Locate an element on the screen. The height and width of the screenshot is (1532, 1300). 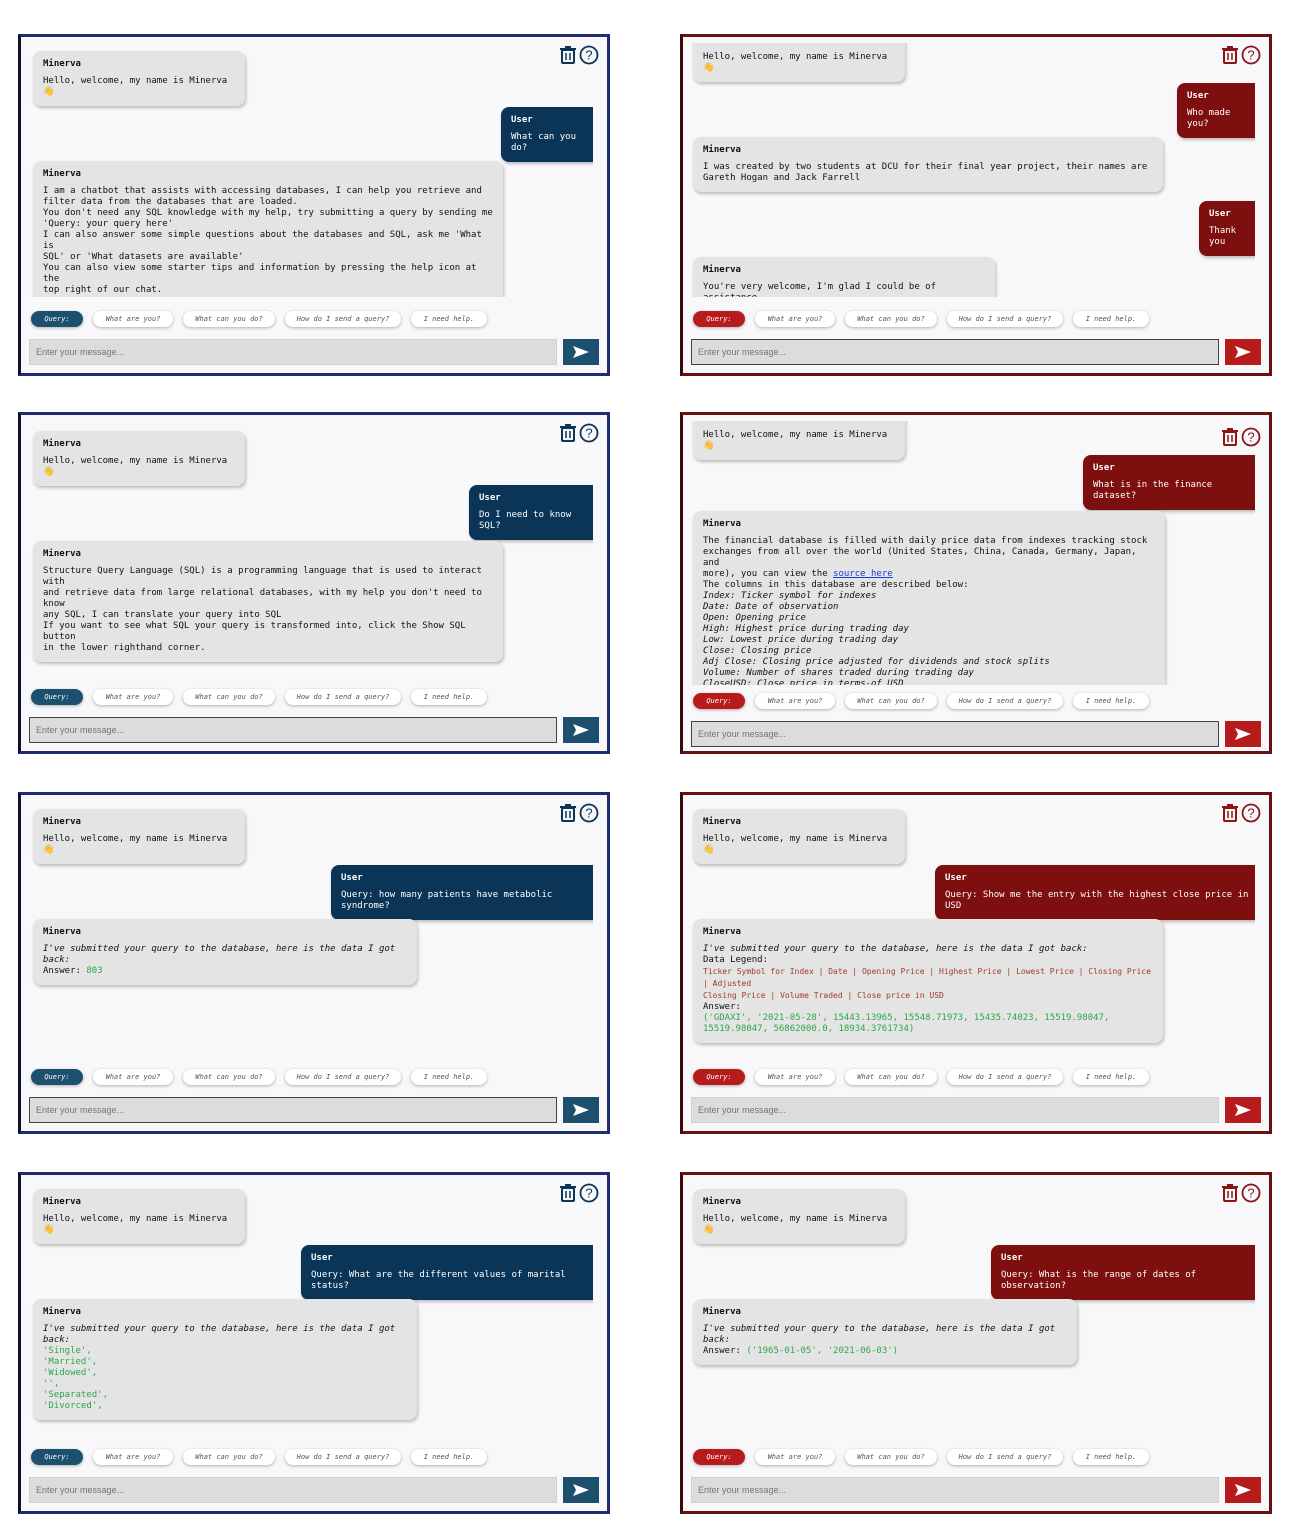
answer-value: 803 is located at coordinates (94, 971).